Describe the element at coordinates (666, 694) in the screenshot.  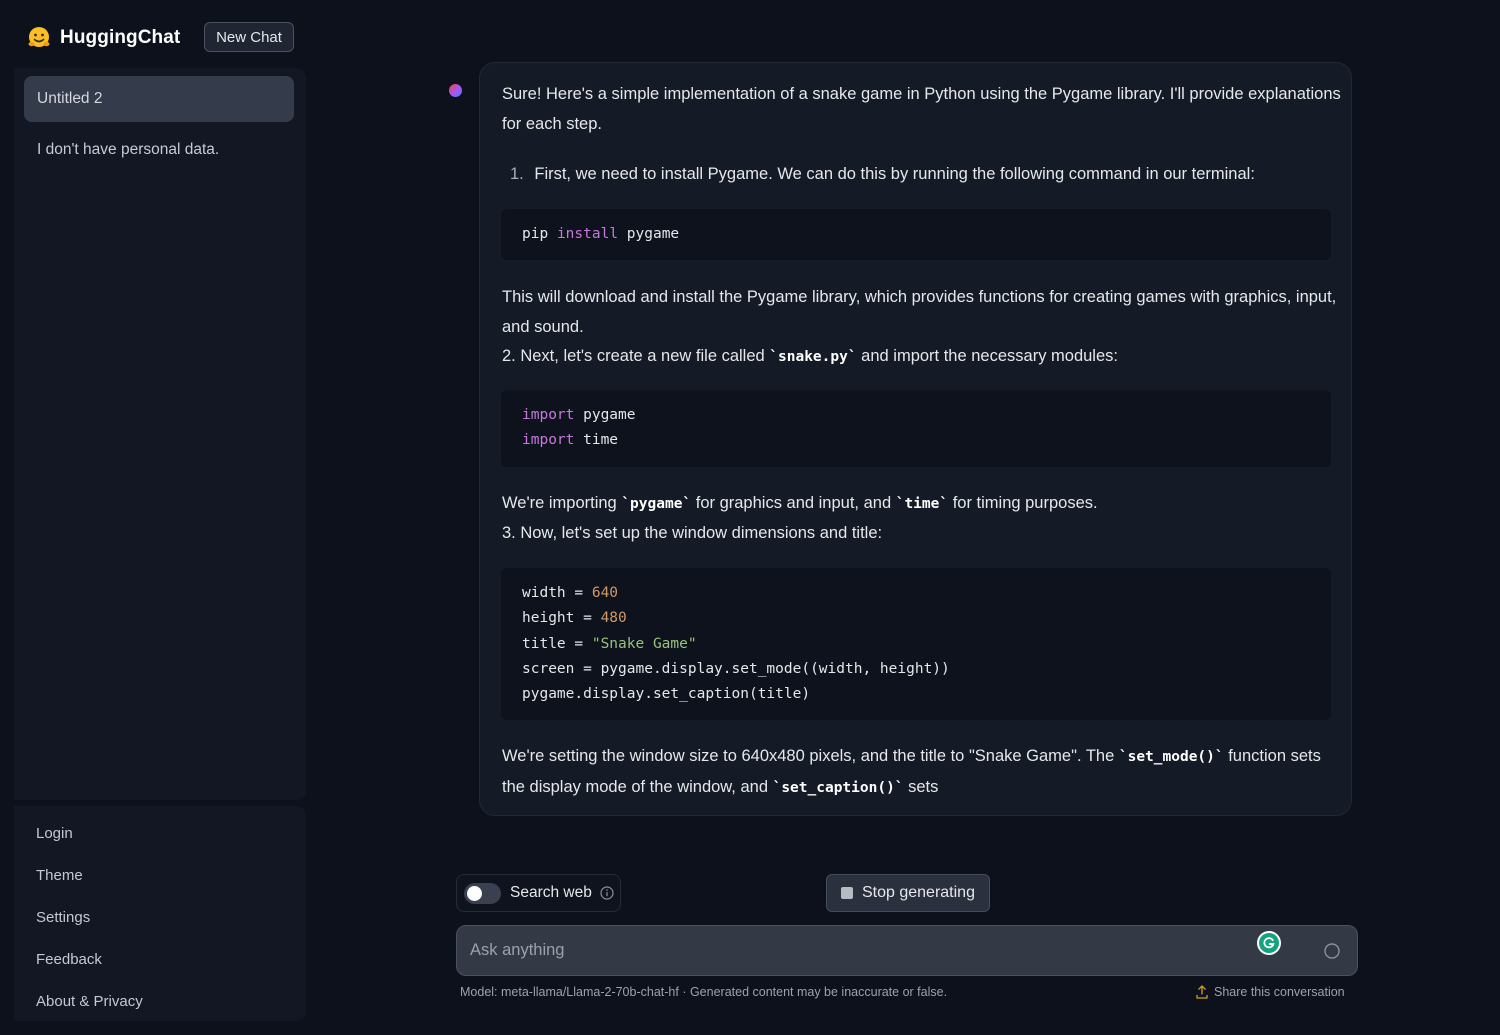
I see `code-line: pygame.display.set_caption(title)` at that location.